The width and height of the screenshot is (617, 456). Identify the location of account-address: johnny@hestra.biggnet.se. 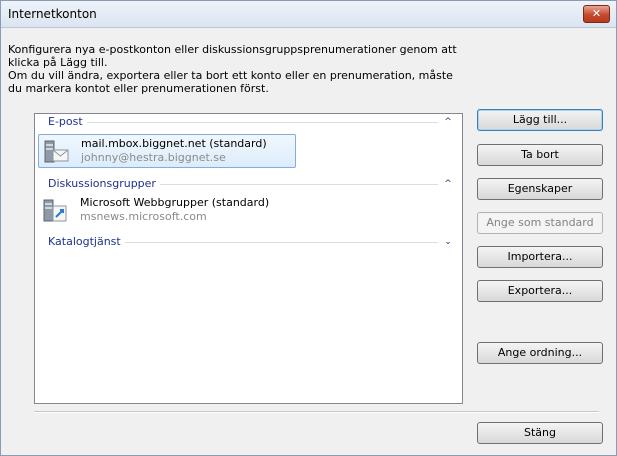
(153, 157).